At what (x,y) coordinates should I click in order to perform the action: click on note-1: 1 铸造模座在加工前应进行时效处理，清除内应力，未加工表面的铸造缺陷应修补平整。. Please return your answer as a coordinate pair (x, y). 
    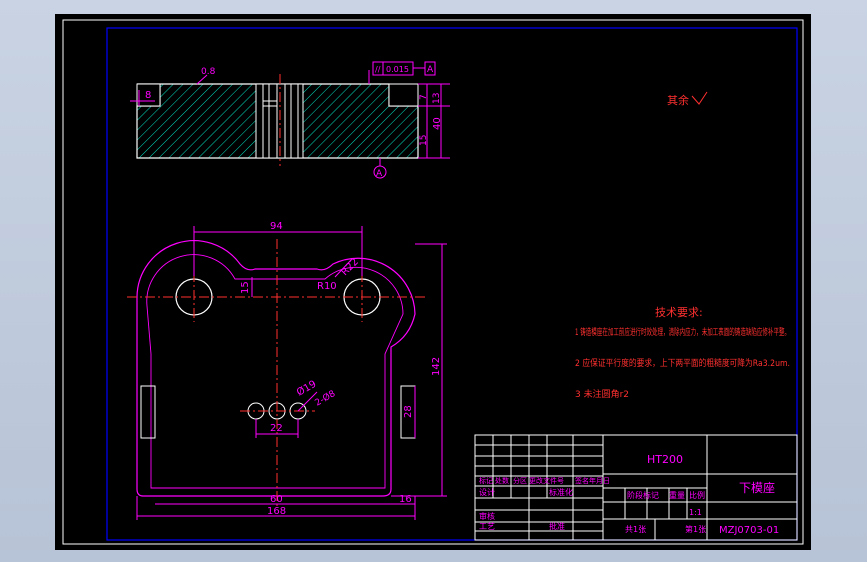
    Looking at the image, I should click on (682, 332).